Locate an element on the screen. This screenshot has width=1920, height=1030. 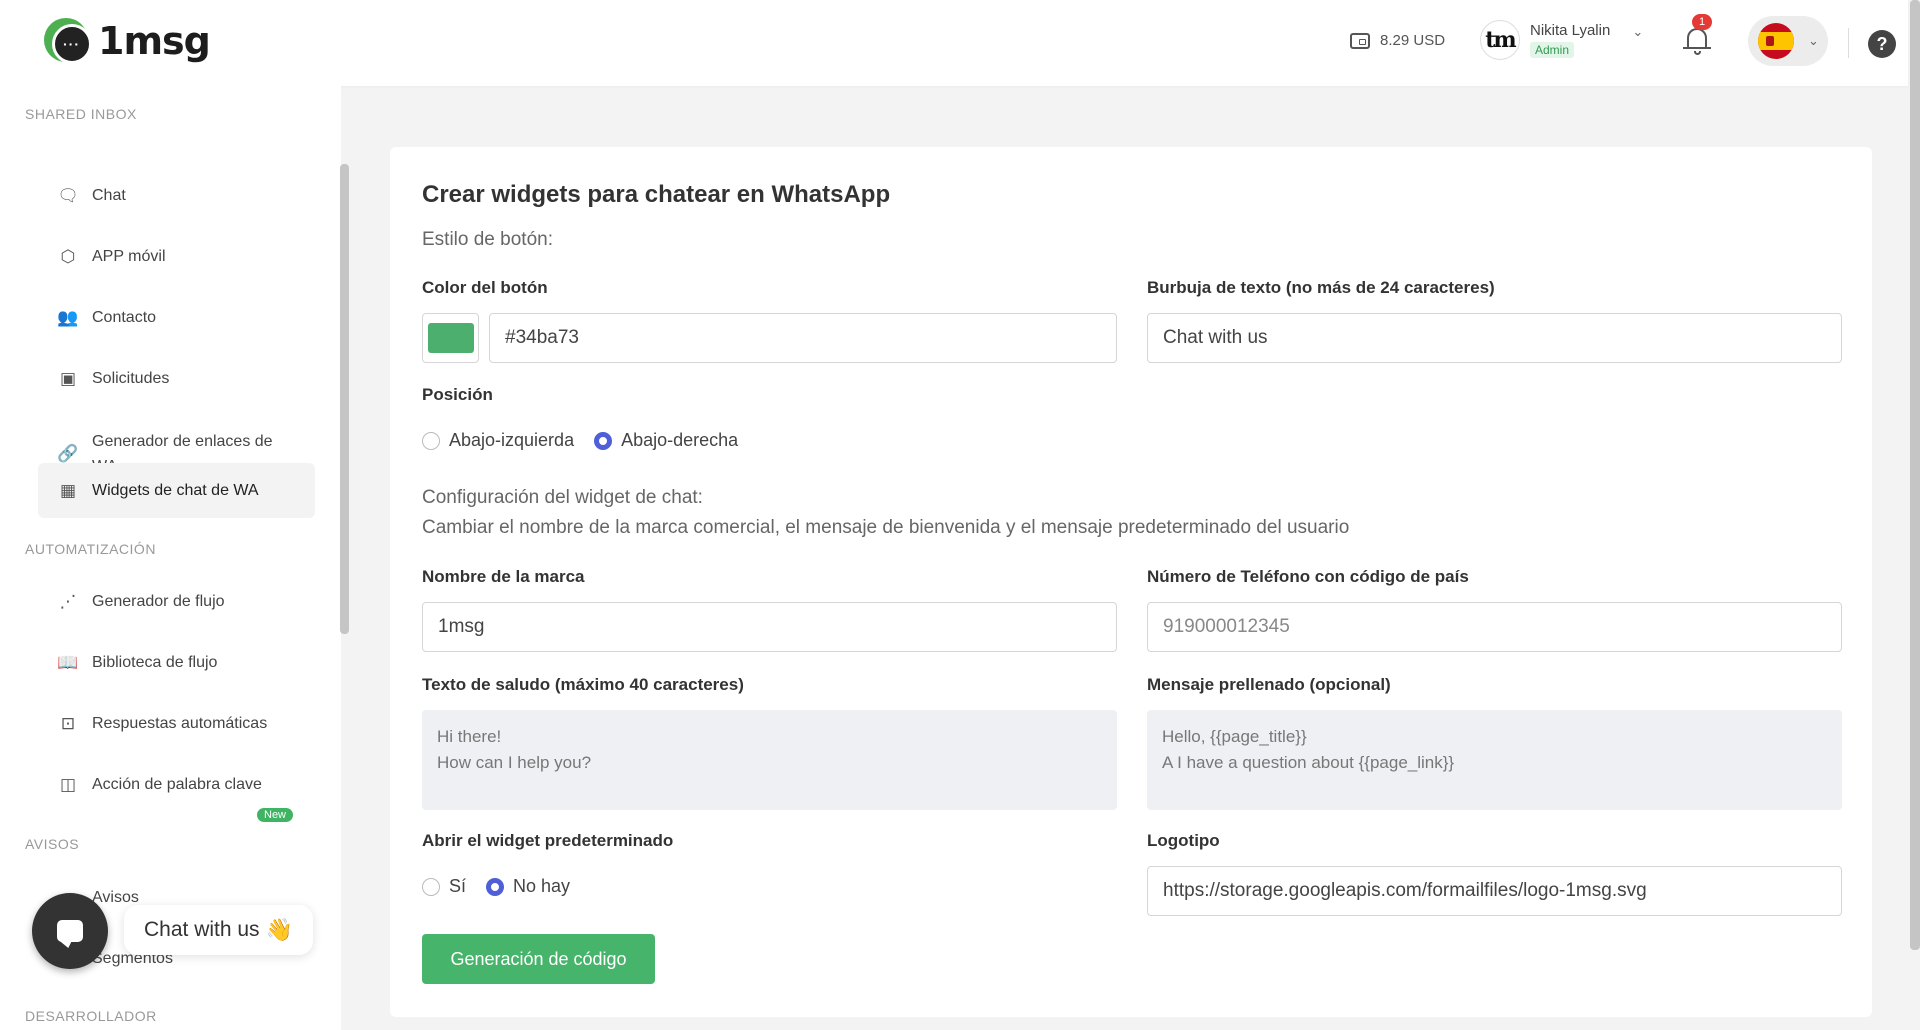
link-icon: 🔗 is located at coordinates (68, 453).